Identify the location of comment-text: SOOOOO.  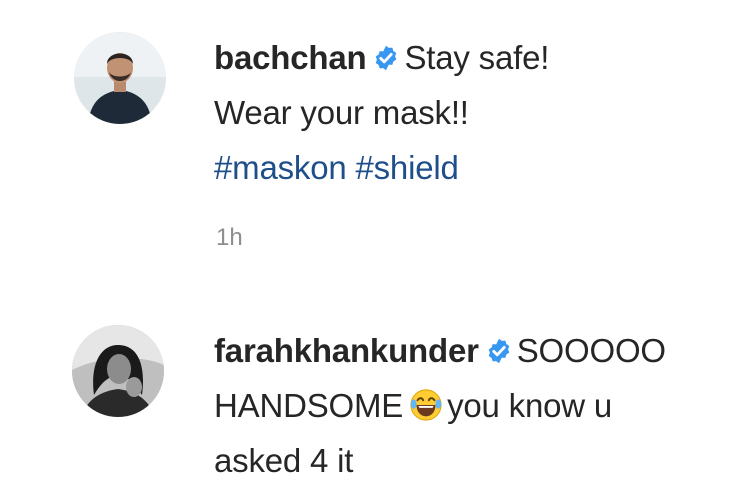
(591, 350).